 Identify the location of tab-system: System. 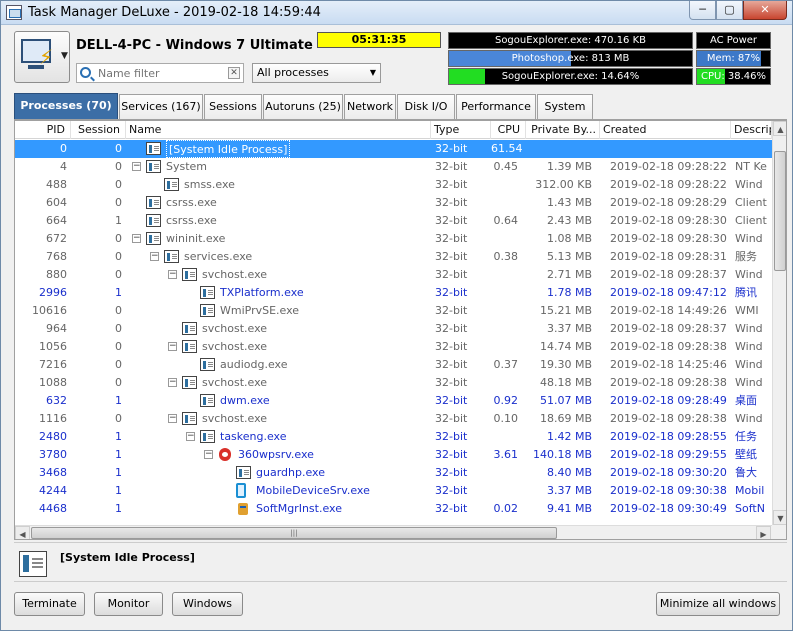
(565, 106).